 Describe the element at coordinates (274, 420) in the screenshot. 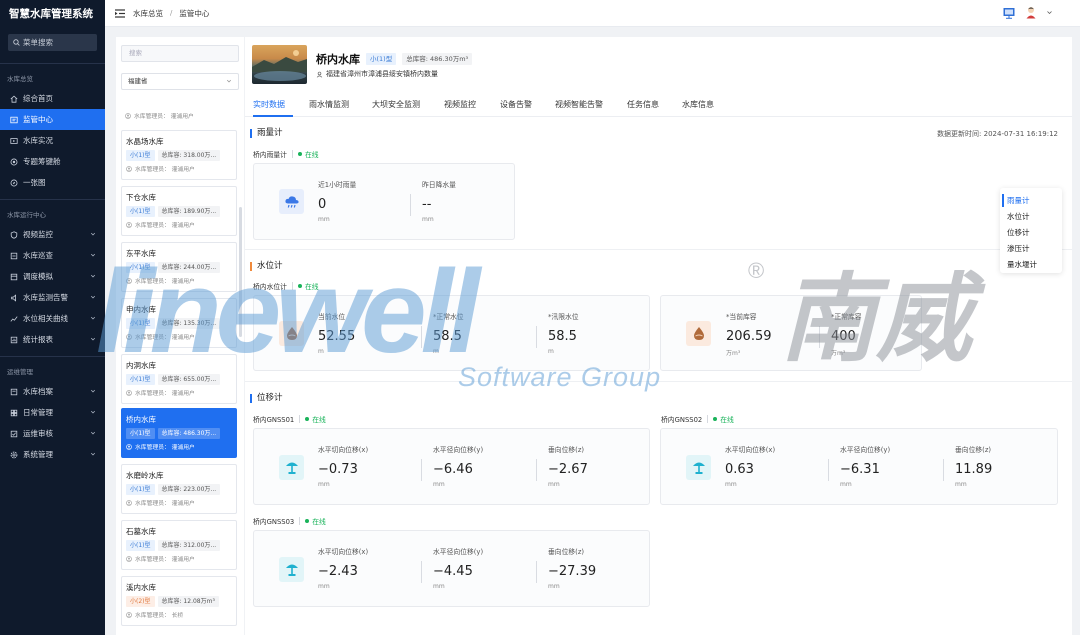

I see `device-name: 桥内GNSS01` at that location.